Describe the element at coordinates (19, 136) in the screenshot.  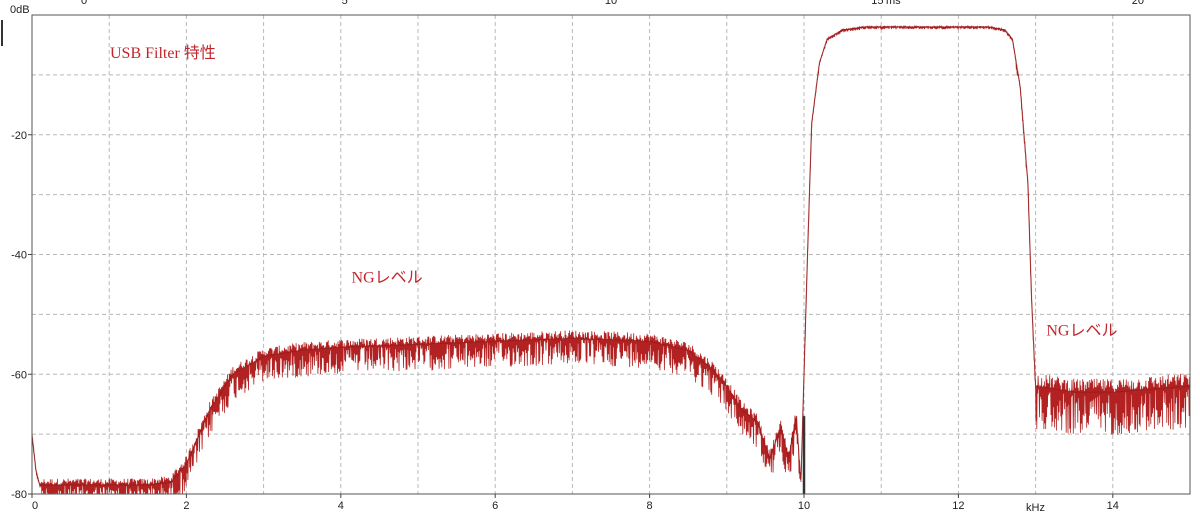
I see `y-tick-label: -20` at that location.